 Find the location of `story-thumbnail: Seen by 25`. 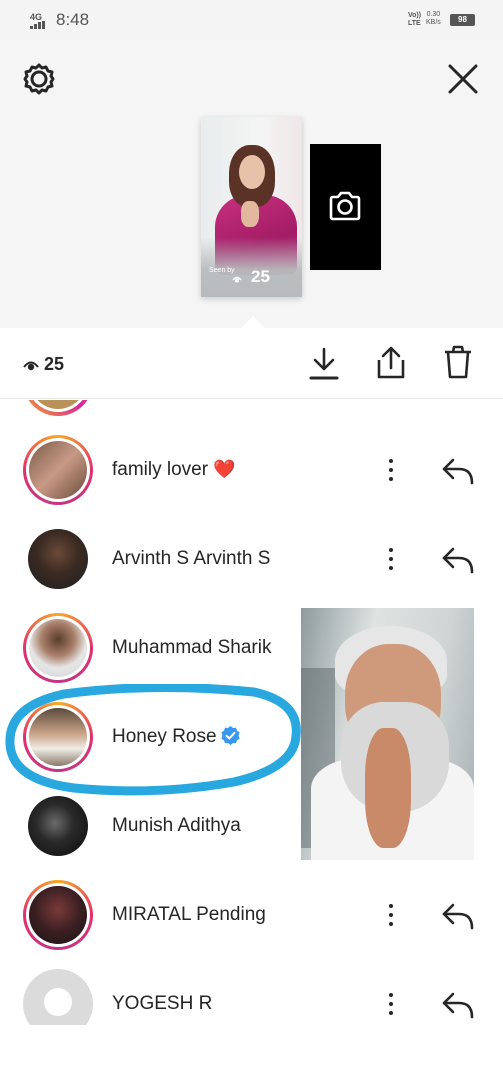

story-thumbnail: Seen by 25 is located at coordinates (251, 207).